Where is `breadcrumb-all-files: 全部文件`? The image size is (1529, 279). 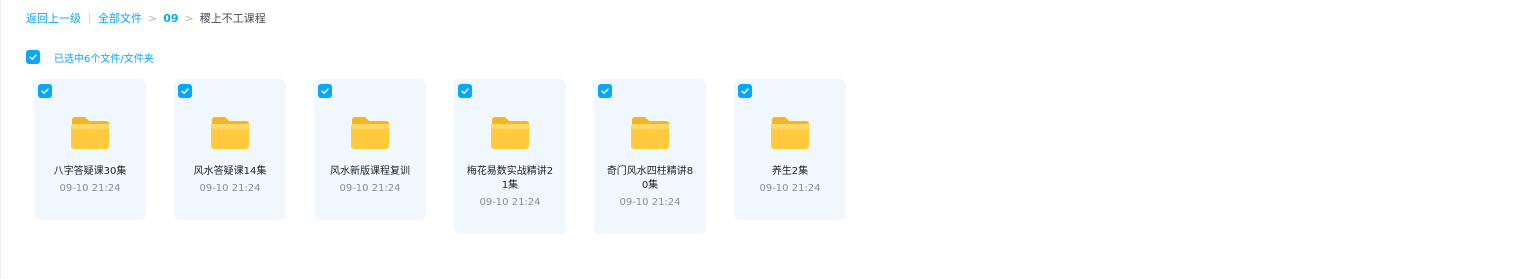 breadcrumb-all-files: 全部文件 is located at coordinates (120, 18).